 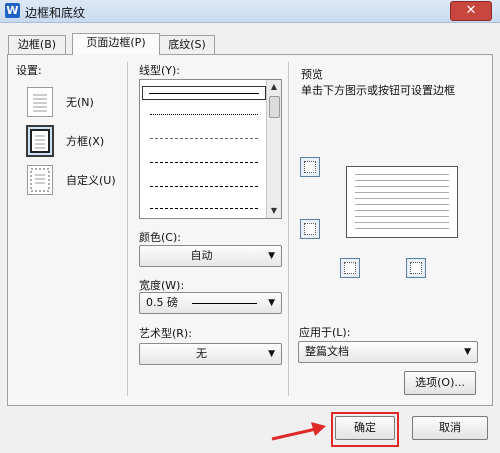 What do you see at coordinates (378, 90) in the screenshot?
I see `preview-hint: 单击下方图示或按钮可设置边框` at bounding box center [378, 90].